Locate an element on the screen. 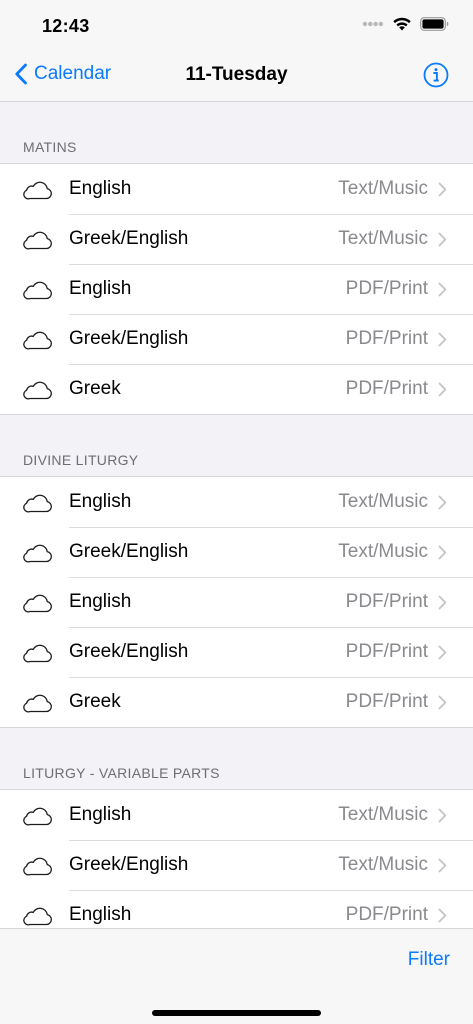  battery-icon is located at coordinates (434, 23).